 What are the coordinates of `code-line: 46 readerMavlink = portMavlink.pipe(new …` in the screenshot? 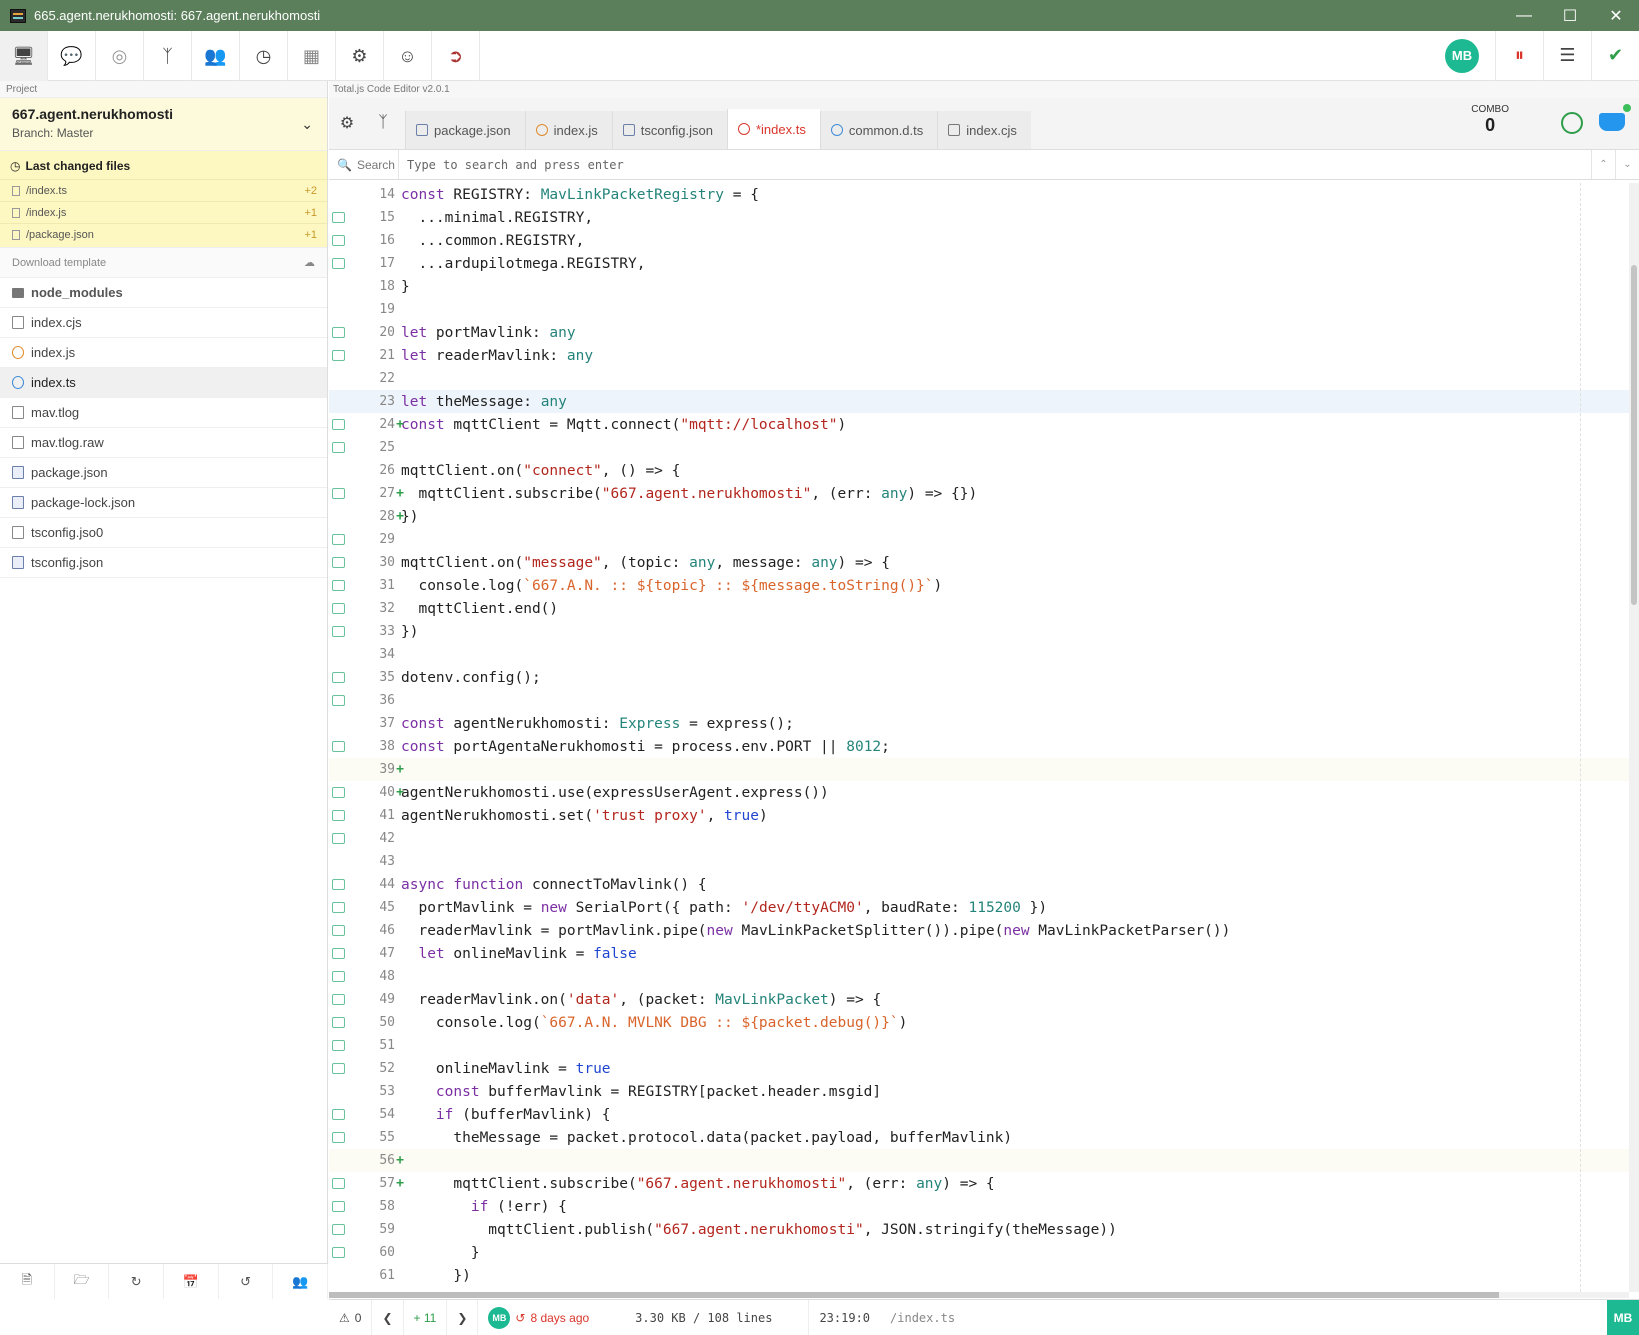 It's located at (979, 930).